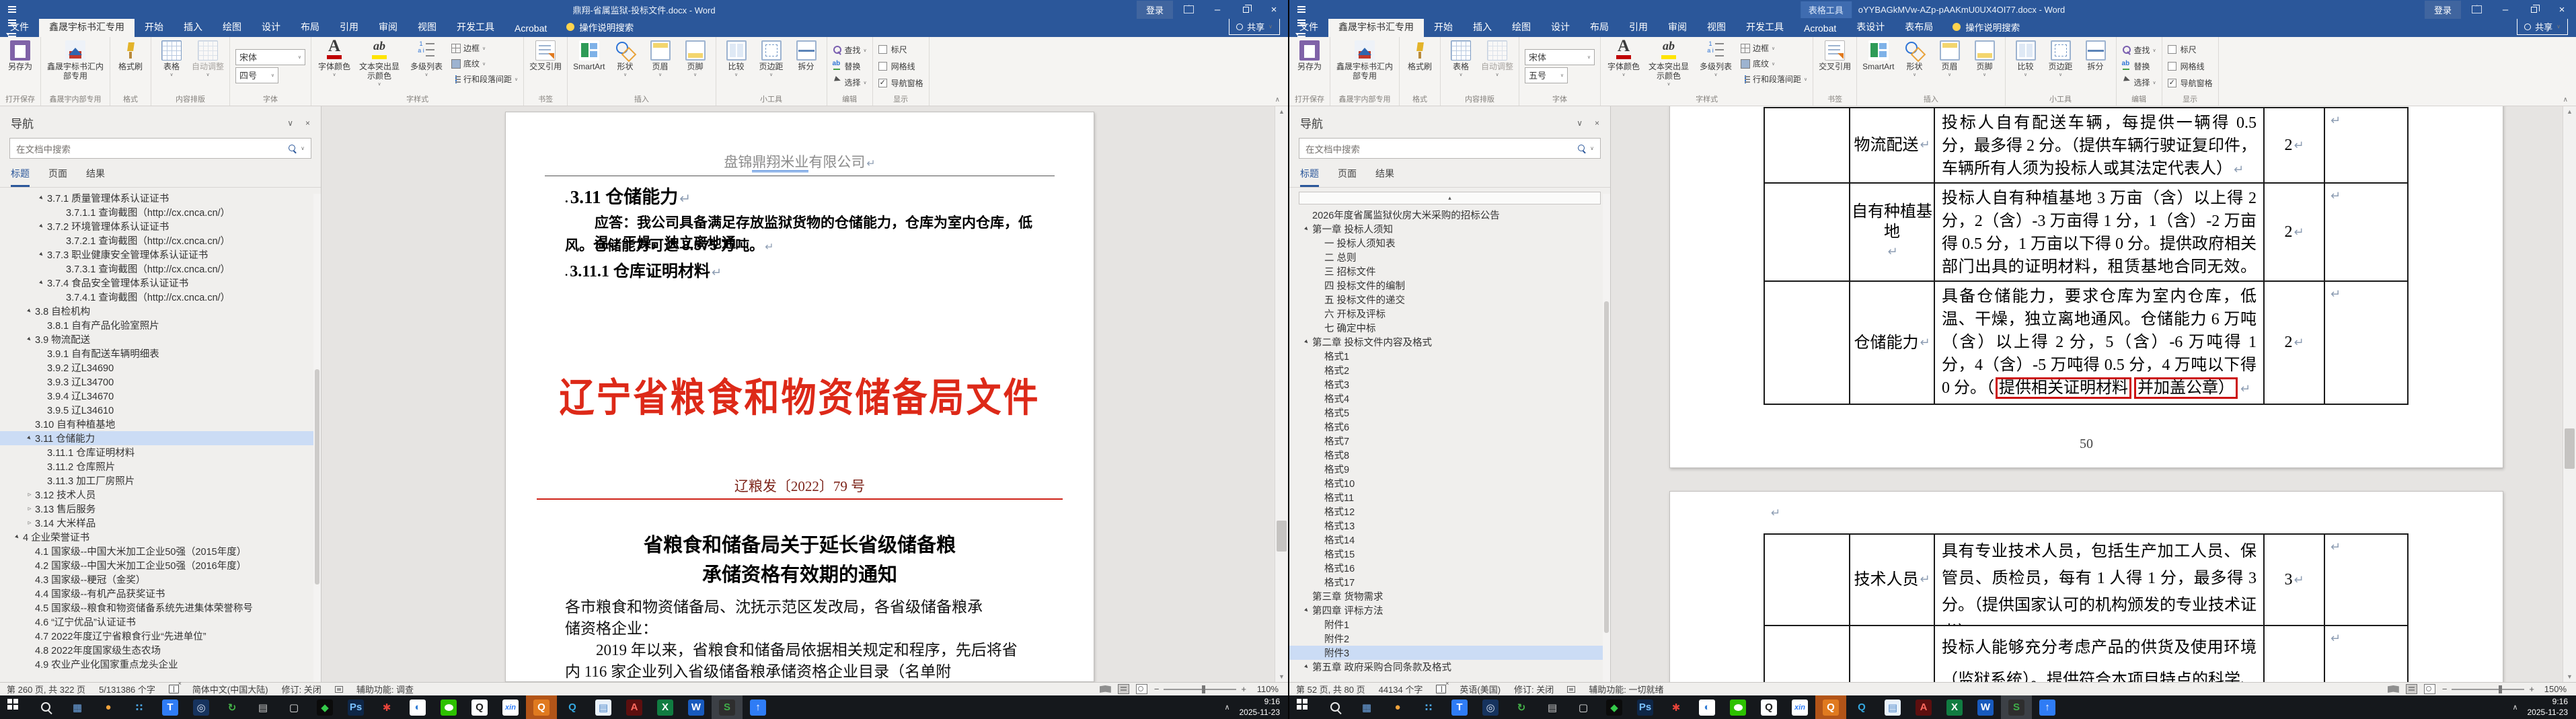 Image resolution: width=2576 pixels, height=719 pixels. What do you see at coordinates (625, 59) in the screenshot?
I see `shapes-button: 形状 ∨` at bounding box center [625, 59].